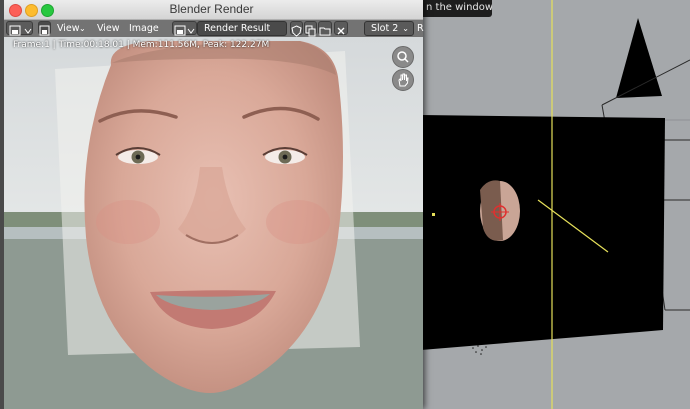  I want to click on fake-user-button, so click(296, 29).